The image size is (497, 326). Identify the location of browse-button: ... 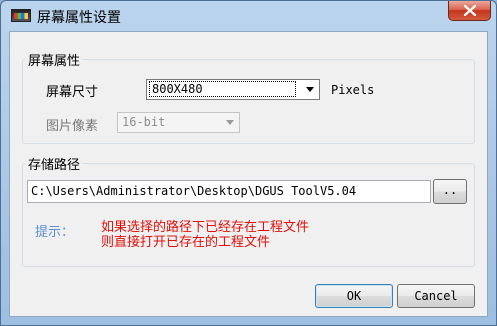
(450, 191).